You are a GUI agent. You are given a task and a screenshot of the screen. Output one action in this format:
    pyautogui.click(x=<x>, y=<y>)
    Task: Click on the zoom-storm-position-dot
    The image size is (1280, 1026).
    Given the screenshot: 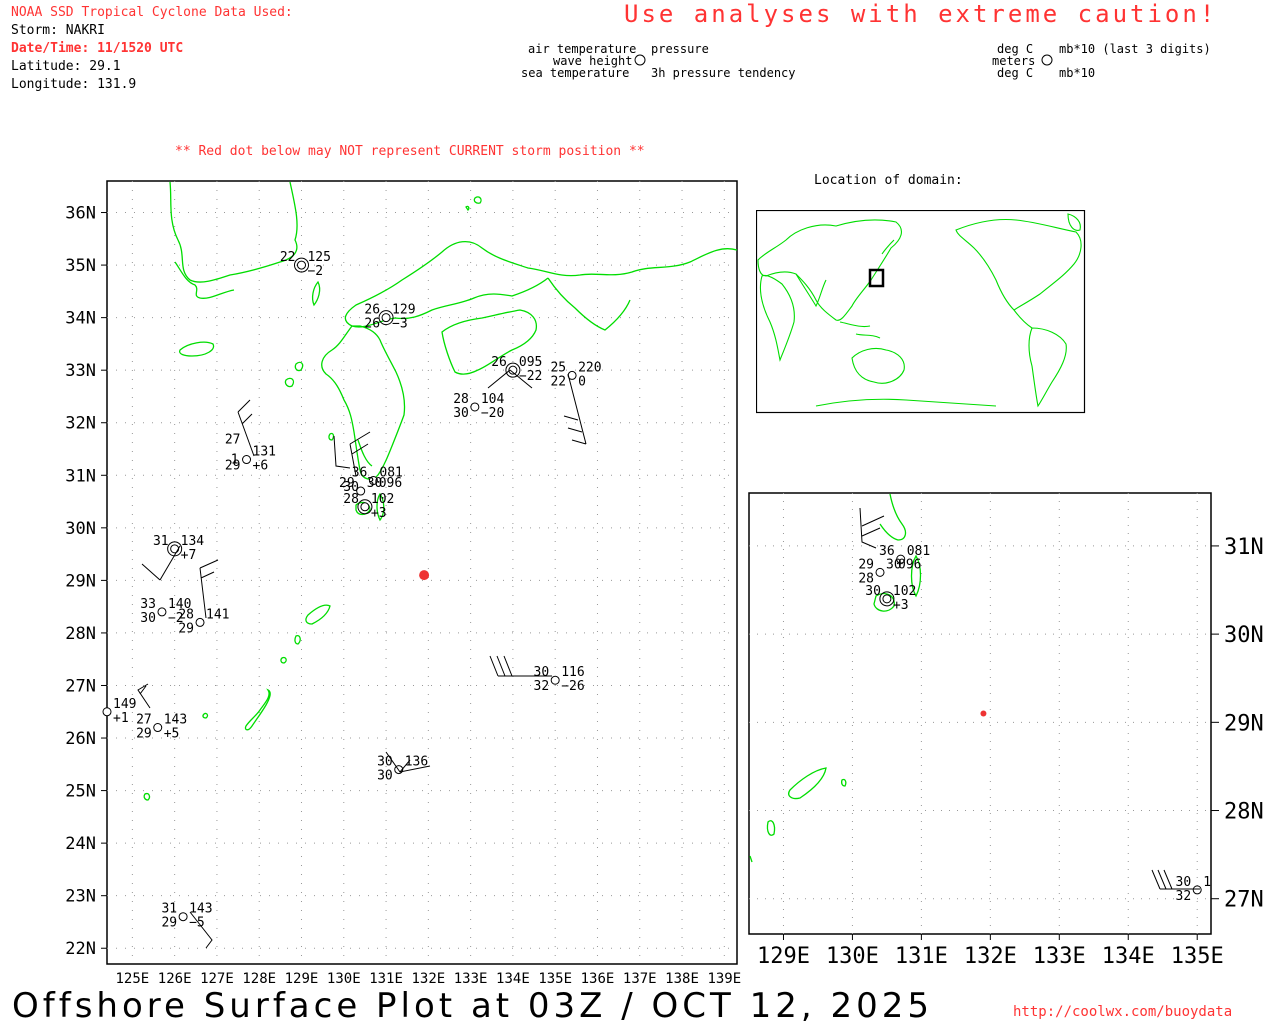 What is the action you would take?
    pyautogui.click(x=983, y=713)
    